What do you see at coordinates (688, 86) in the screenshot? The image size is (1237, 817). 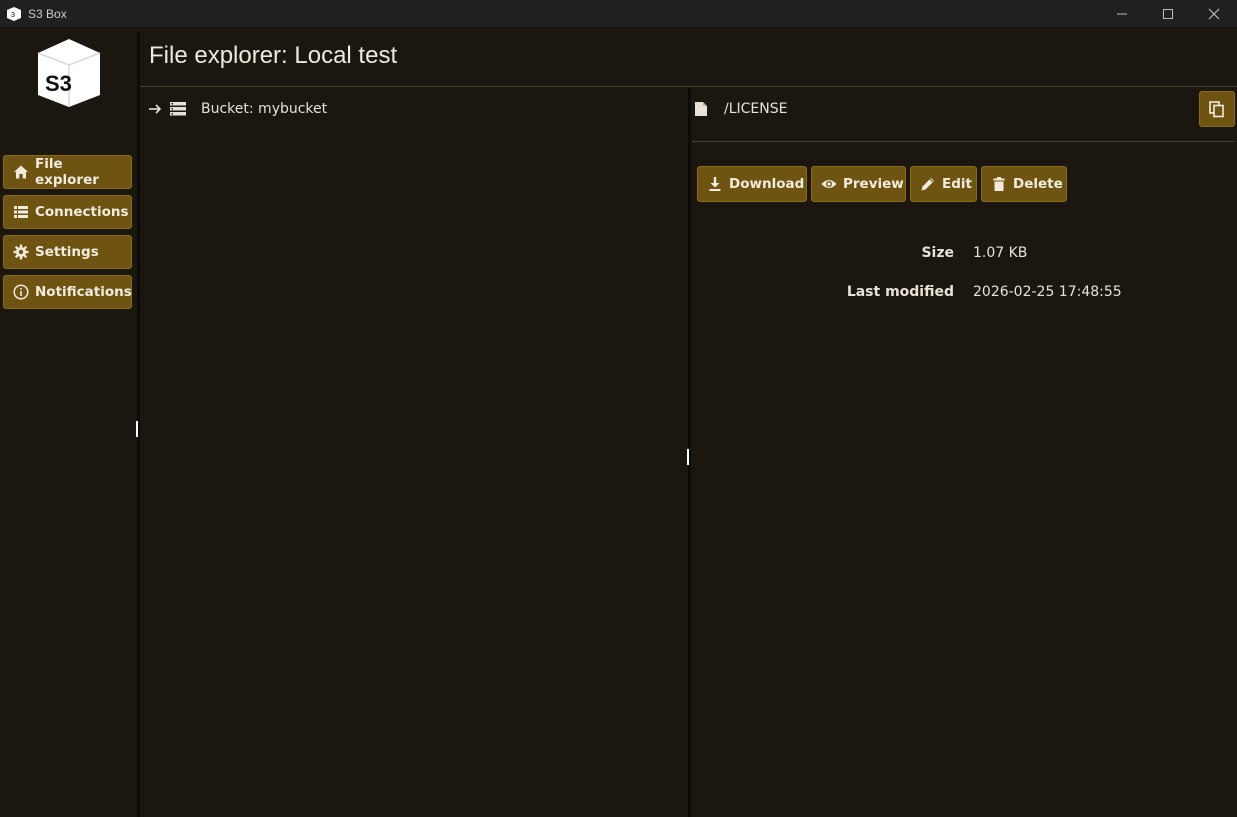 I see `header-divider` at bounding box center [688, 86].